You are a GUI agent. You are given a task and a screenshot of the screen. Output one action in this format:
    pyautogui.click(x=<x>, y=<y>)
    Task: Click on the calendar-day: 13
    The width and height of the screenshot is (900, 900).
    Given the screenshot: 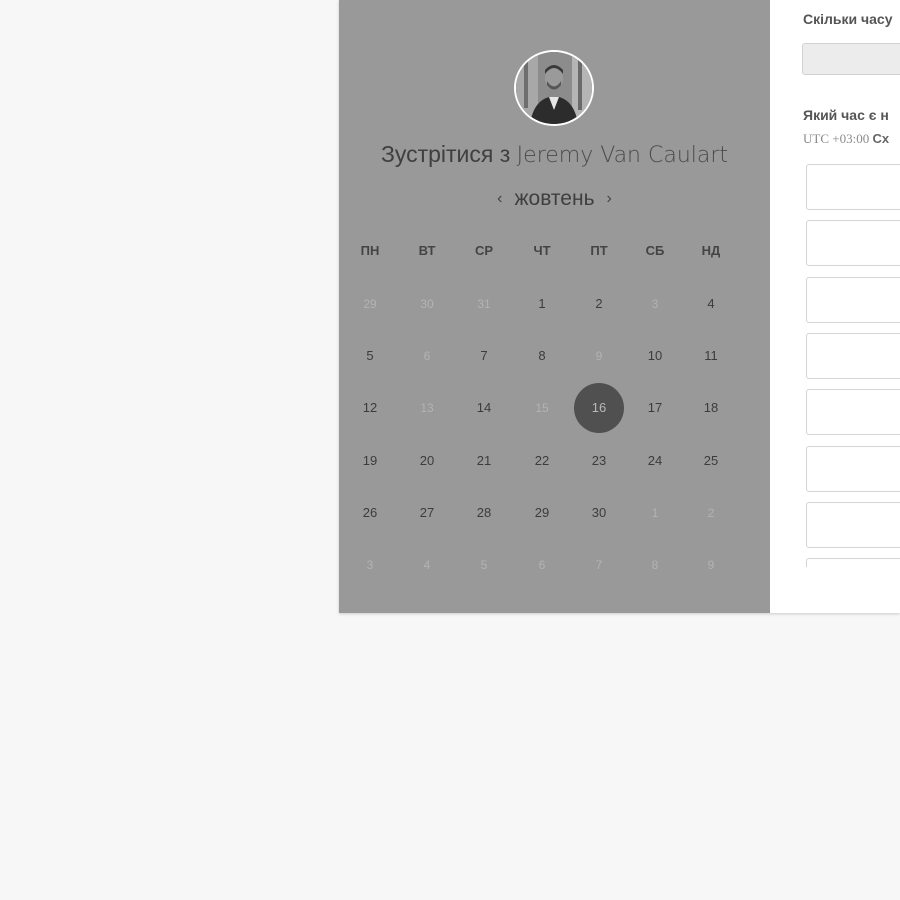 What is the action you would take?
    pyautogui.click(x=427, y=408)
    